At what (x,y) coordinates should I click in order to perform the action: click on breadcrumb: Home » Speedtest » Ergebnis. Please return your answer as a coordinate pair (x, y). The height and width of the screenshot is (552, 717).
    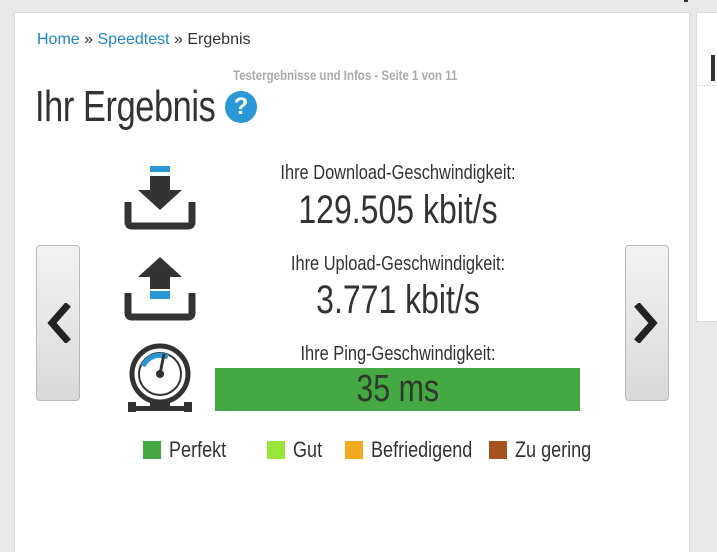
    Looking at the image, I should click on (144, 40).